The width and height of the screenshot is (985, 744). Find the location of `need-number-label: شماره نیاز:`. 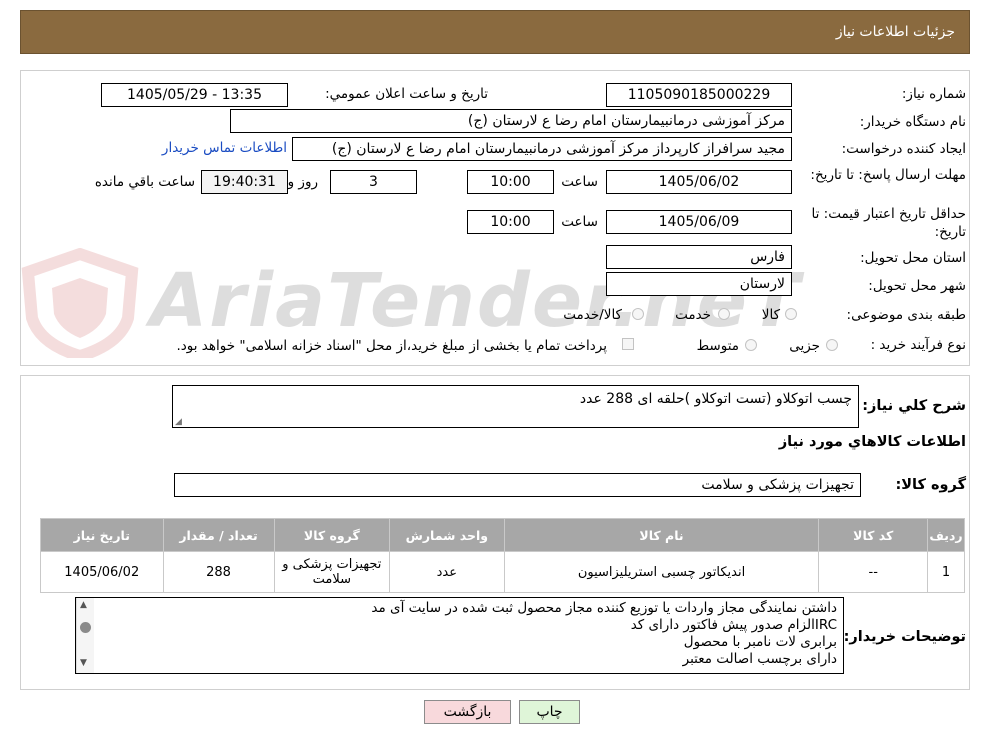

need-number-label: شماره نیاز: is located at coordinates (933, 94).